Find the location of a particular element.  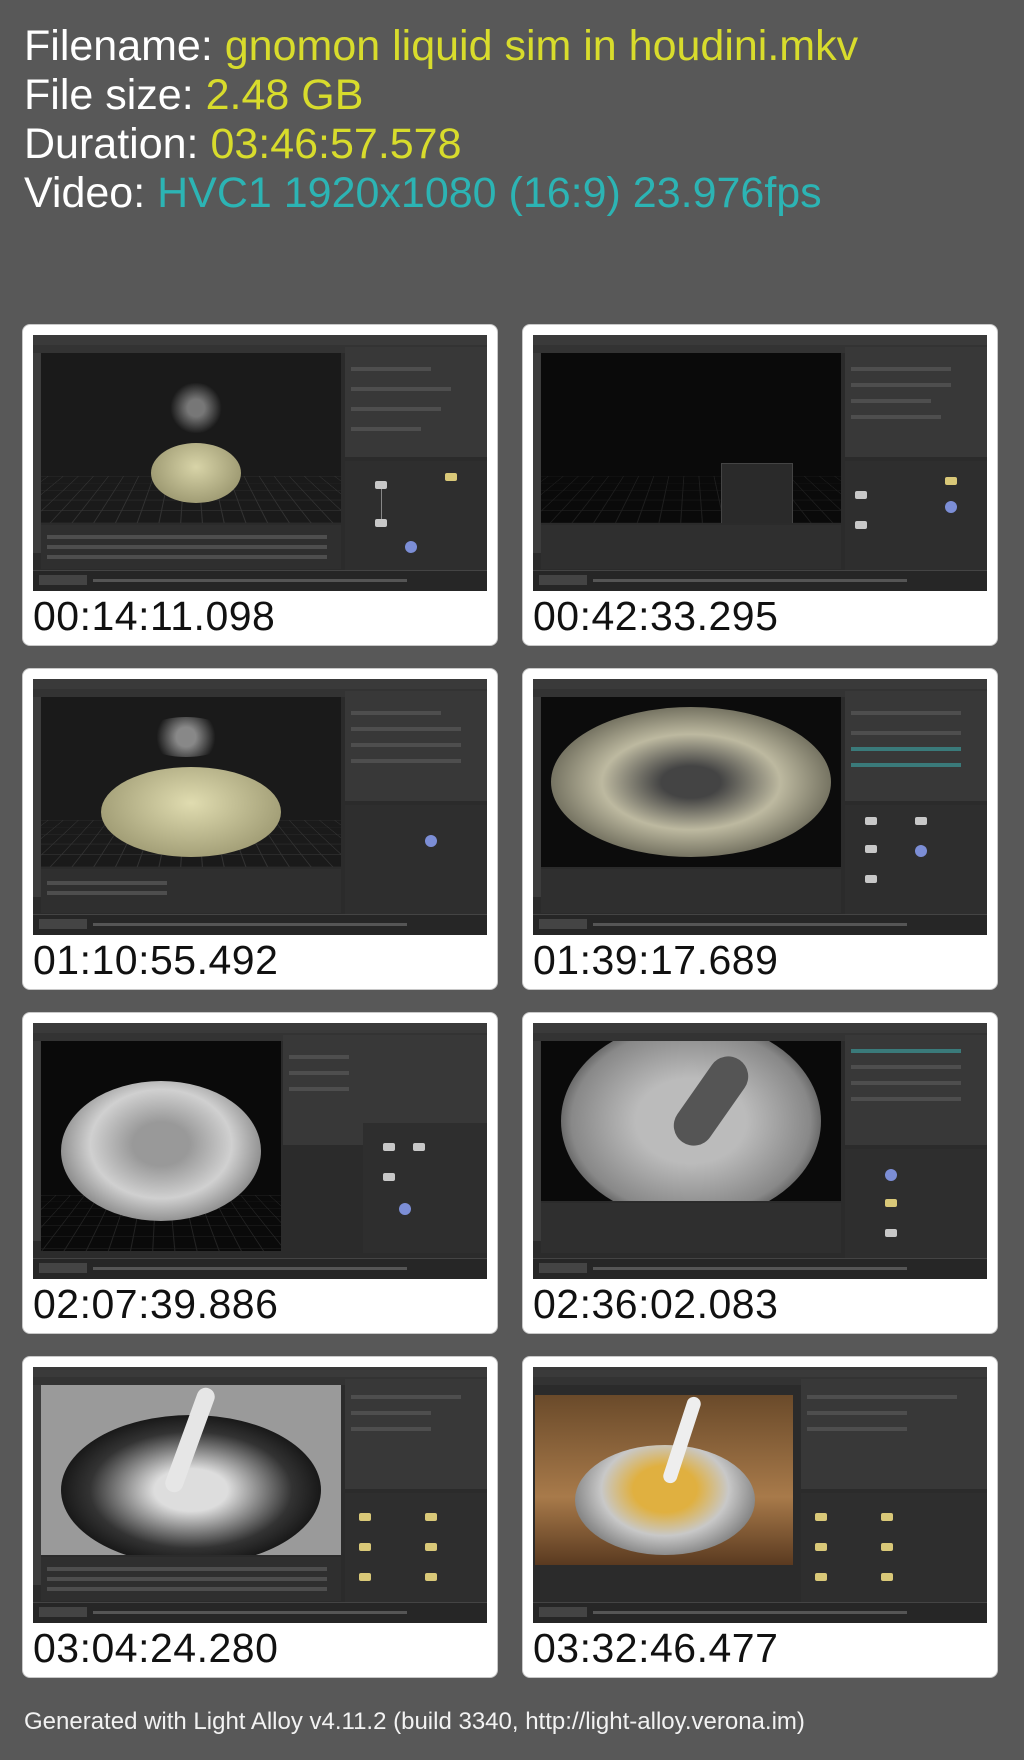

thumbnail-card: 02:07:39.886 is located at coordinates (260, 1173).